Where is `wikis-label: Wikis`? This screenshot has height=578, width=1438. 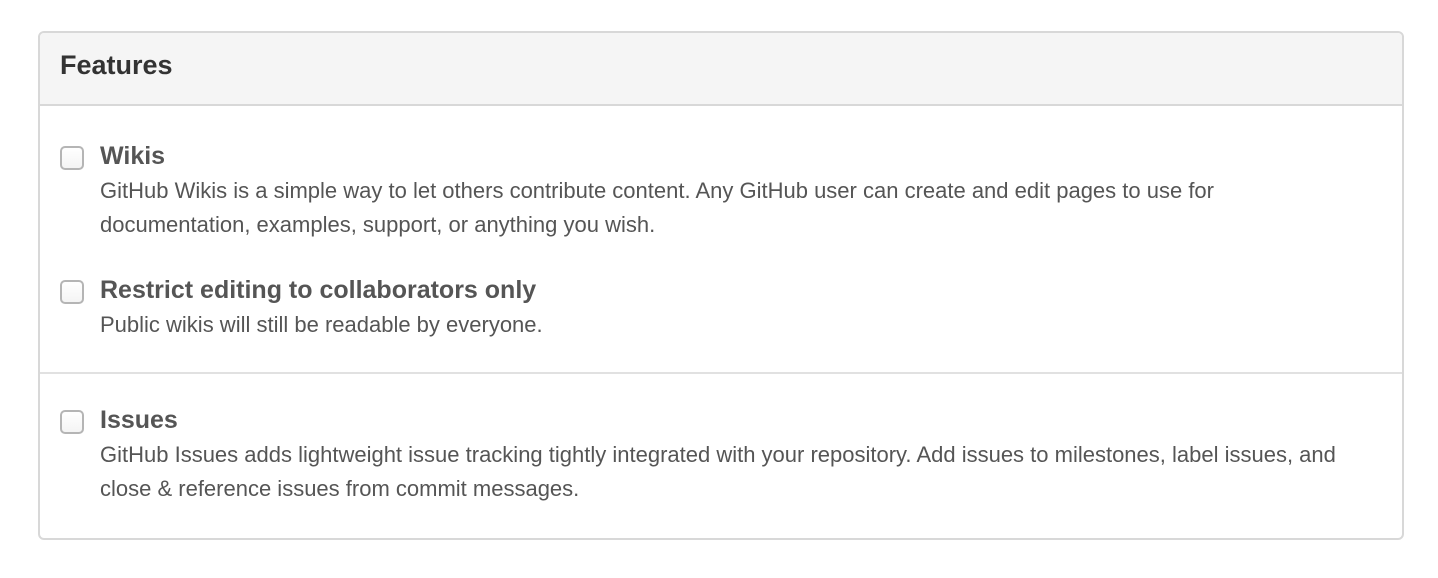
wikis-label: Wikis is located at coordinates (132, 156).